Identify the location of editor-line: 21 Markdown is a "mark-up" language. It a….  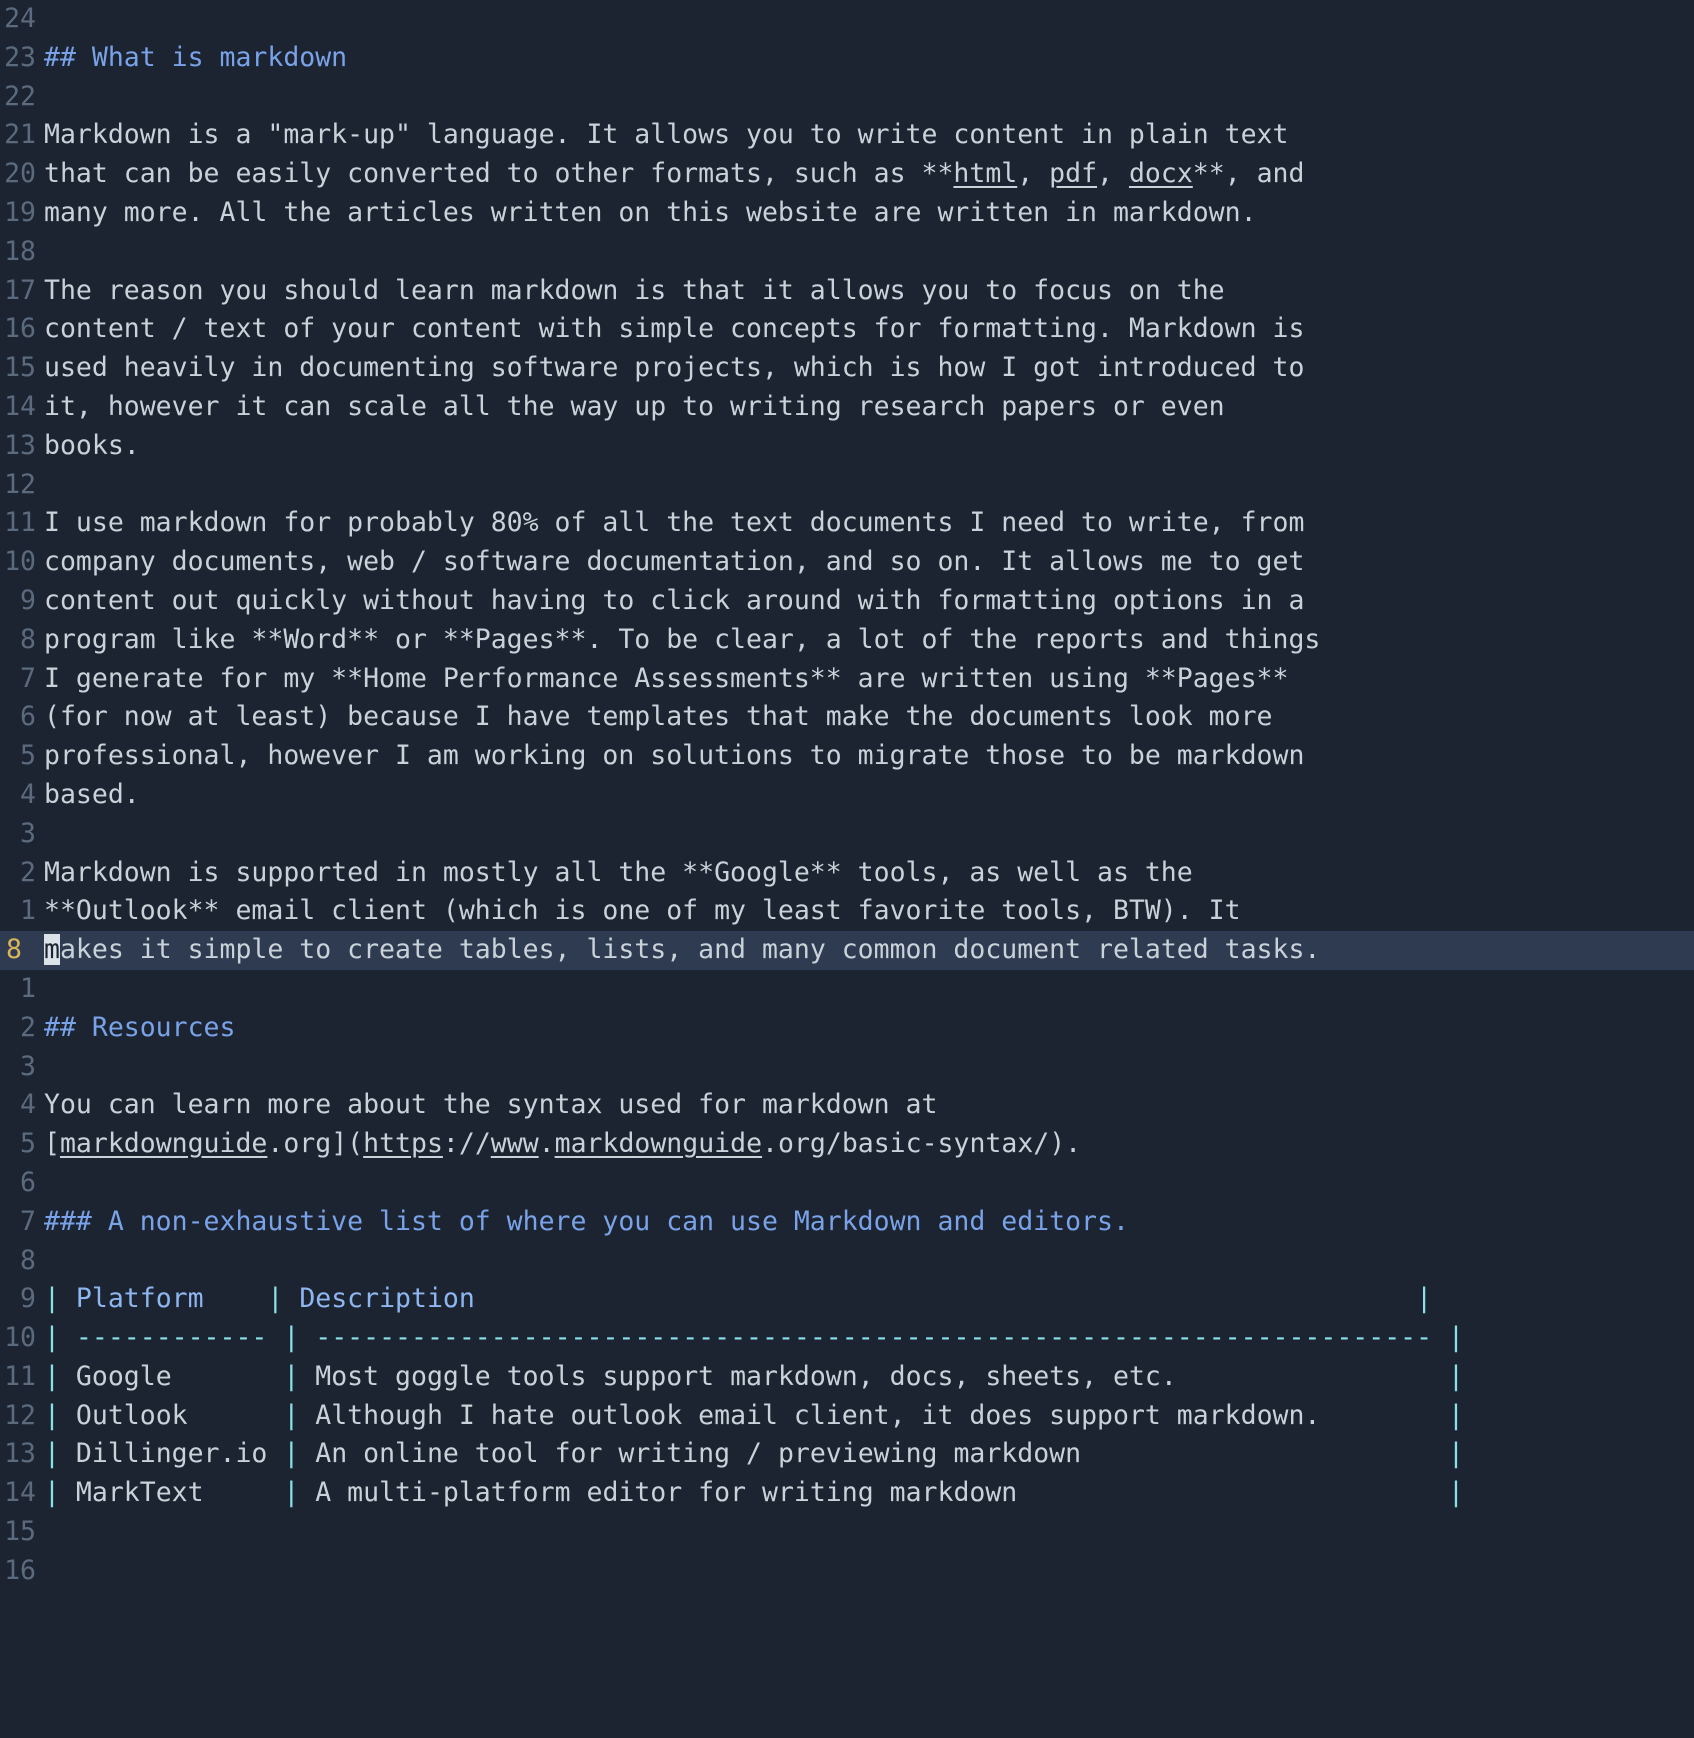
(847, 135).